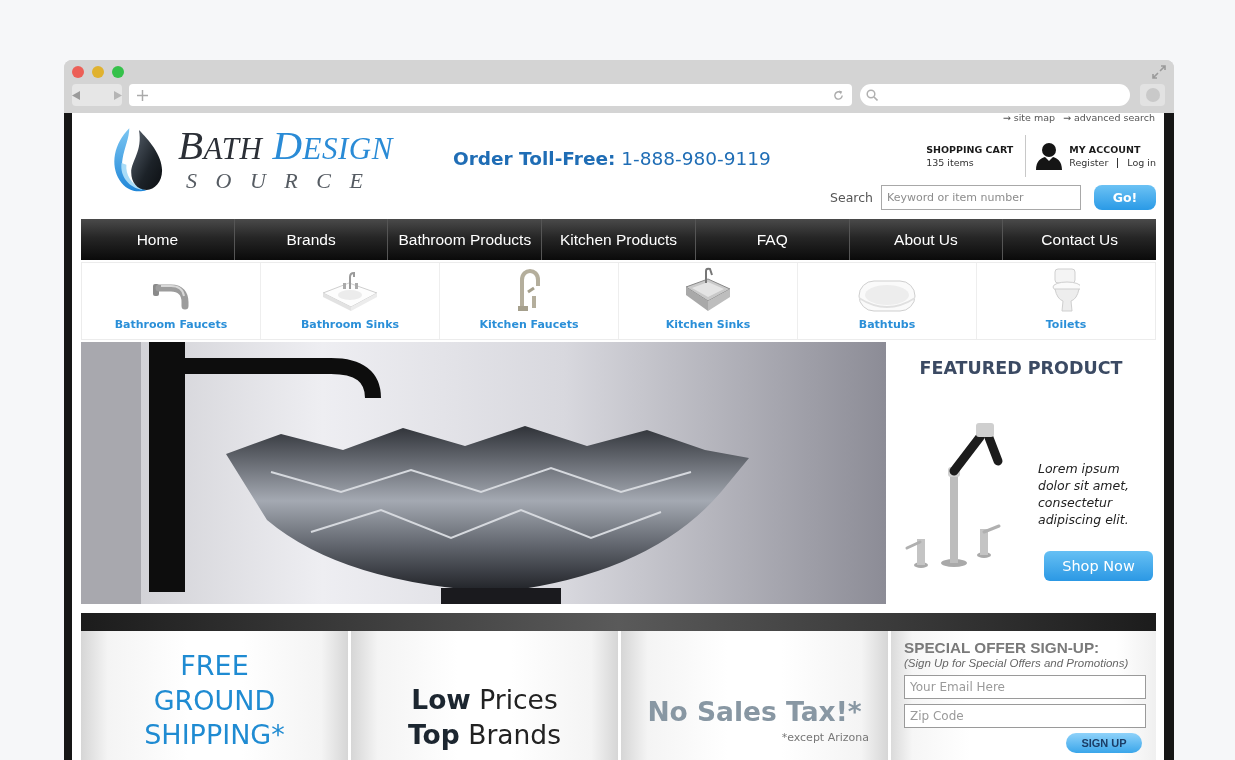 The width and height of the screenshot is (1235, 760). Describe the element at coordinates (1066, 290) in the screenshot. I see `toilet-icon` at that location.